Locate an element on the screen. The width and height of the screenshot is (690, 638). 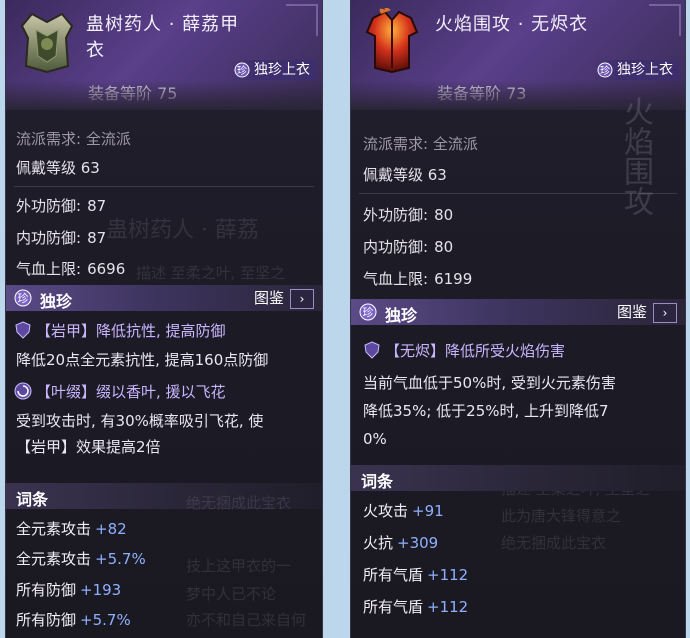
stat-row: 外功防御: 80 is located at coordinates (408, 215).